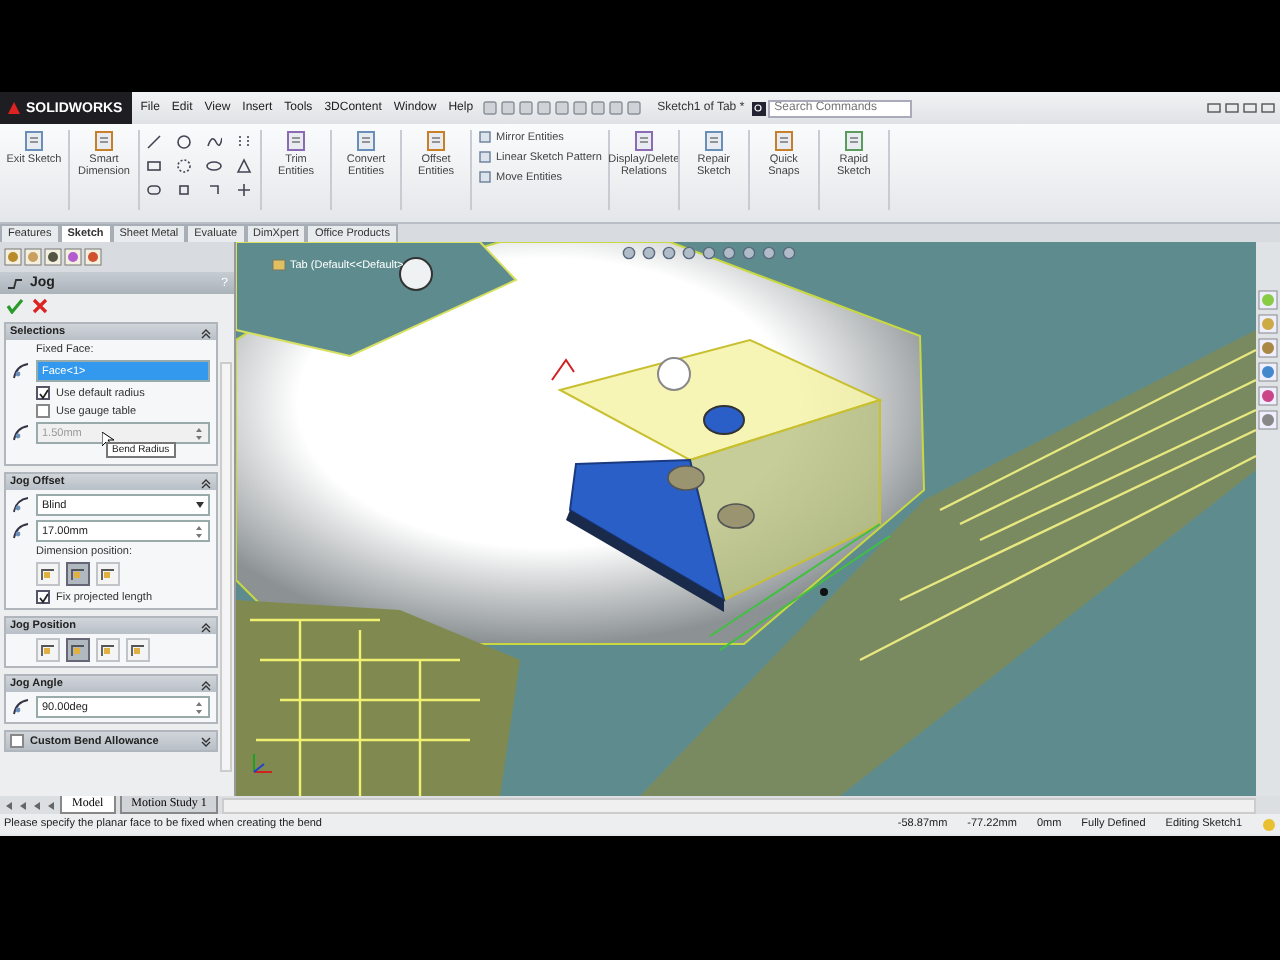 The width and height of the screenshot is (1280, 960). What do you see at coordinates (244, 142) in the screenshot?
I see `centerline-icon` at bounding box center [244, 142].